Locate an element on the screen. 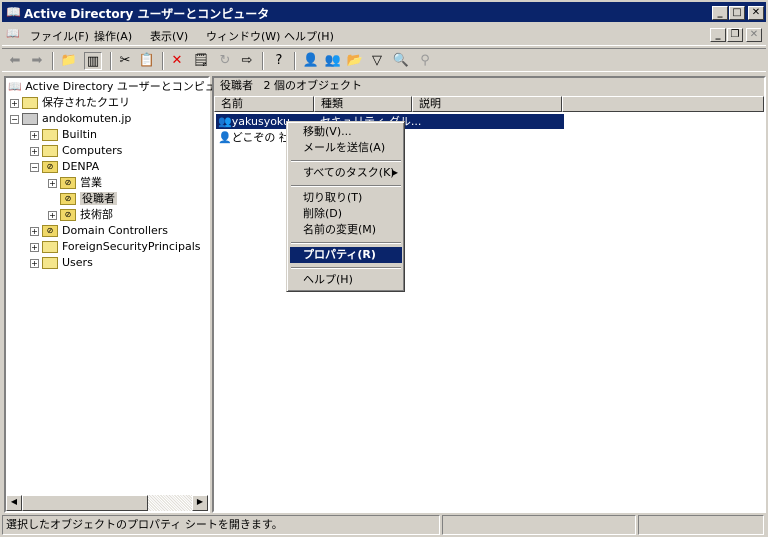 This screenshot has width=768, height=537. details-header: 役職者 2 個のオブジェクト is located at coordinates (489, 87).